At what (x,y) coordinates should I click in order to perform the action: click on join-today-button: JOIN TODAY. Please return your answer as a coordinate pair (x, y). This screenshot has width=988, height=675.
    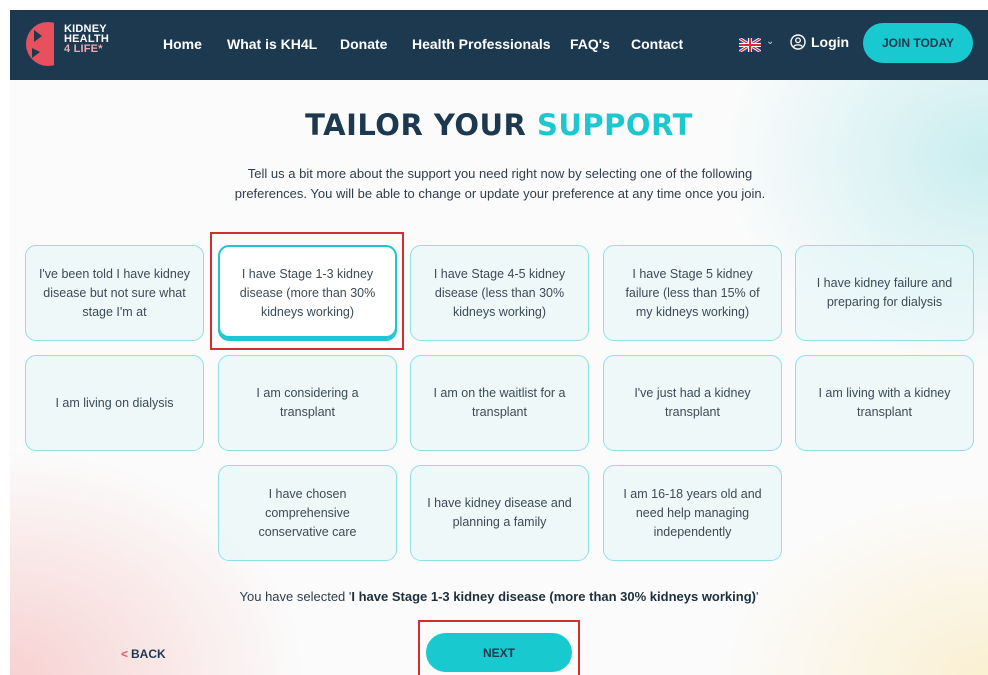
    Looking at the image, I should click on (918, 43).